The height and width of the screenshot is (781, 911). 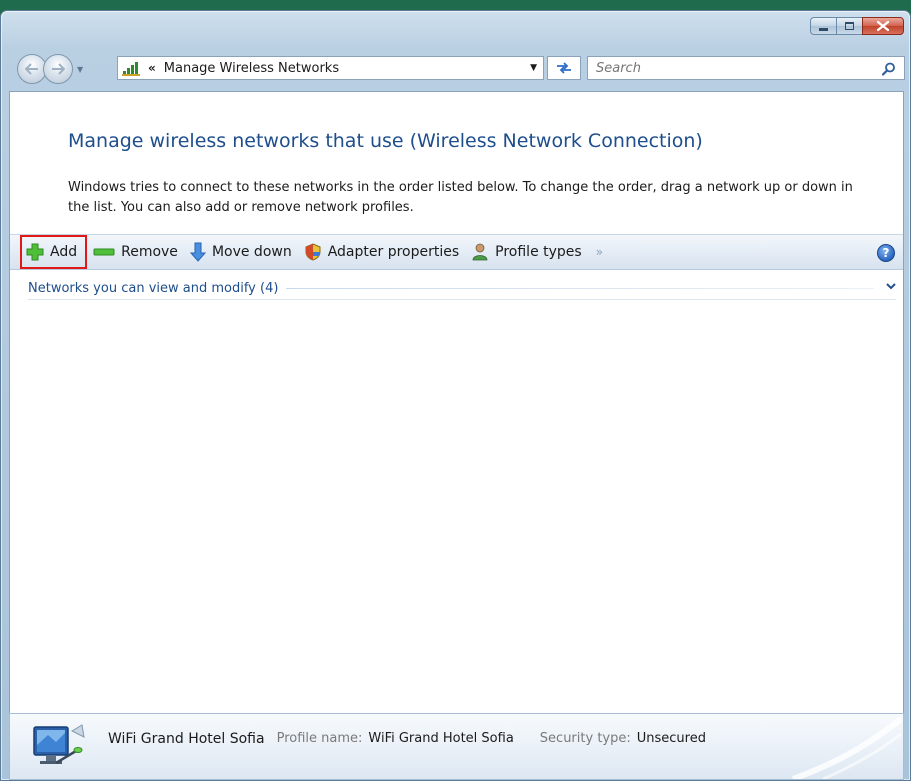 What do you see at coordinates (888, 70) in the screenshot?
I see `search-icon` at bounding box center [888, 70].